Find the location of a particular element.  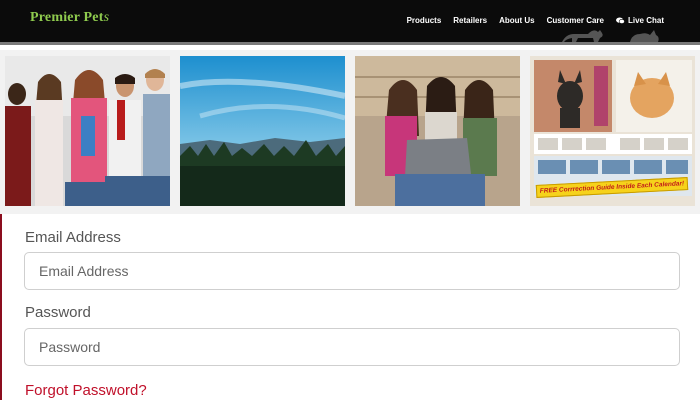

forgot-password-link: Forgot Password? is located at coordinates (86, 390).